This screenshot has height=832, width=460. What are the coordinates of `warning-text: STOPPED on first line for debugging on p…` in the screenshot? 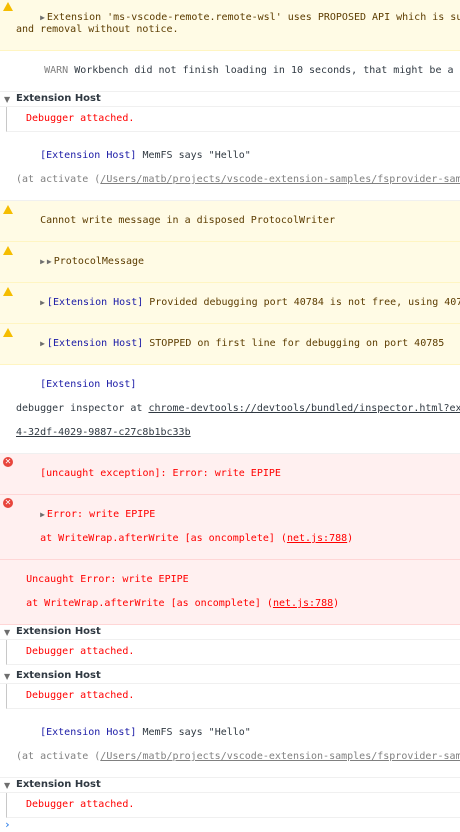 It's located at (294, 343).